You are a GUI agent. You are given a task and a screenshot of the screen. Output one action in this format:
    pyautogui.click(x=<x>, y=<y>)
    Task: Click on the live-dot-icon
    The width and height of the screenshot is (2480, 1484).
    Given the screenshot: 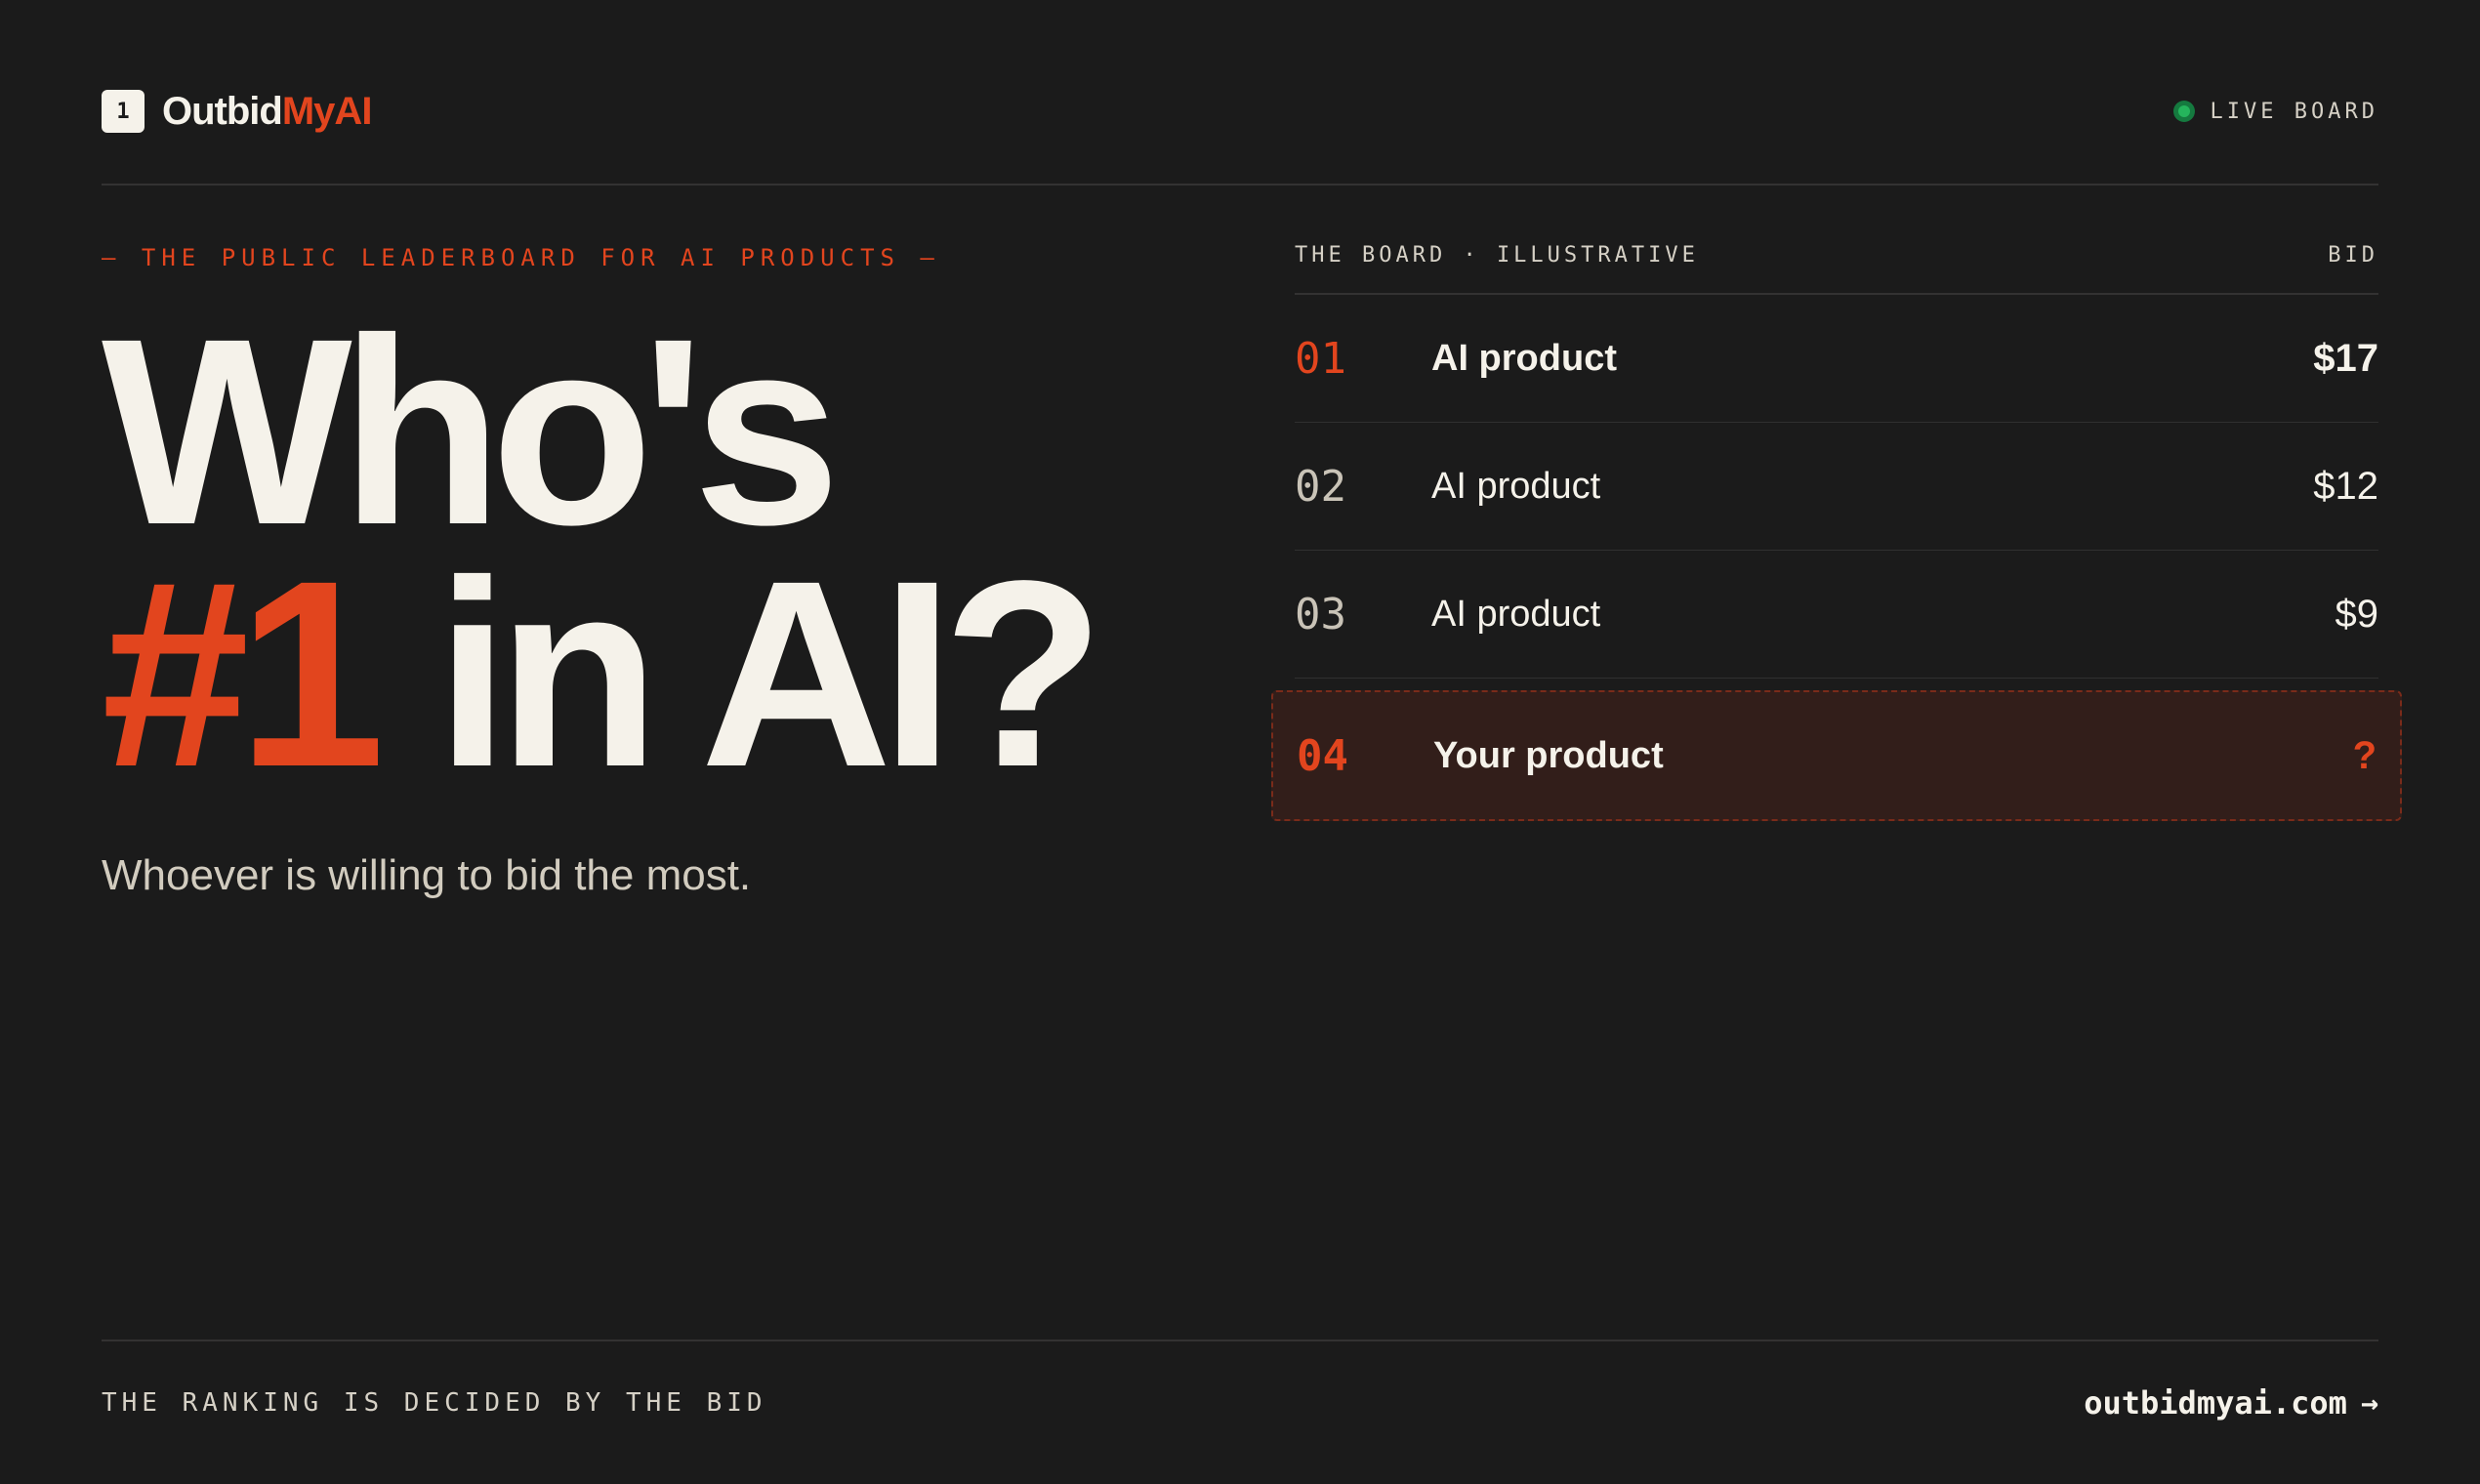 What is the action you would take?
    pyautogui.click(x=2183, y=112)
    